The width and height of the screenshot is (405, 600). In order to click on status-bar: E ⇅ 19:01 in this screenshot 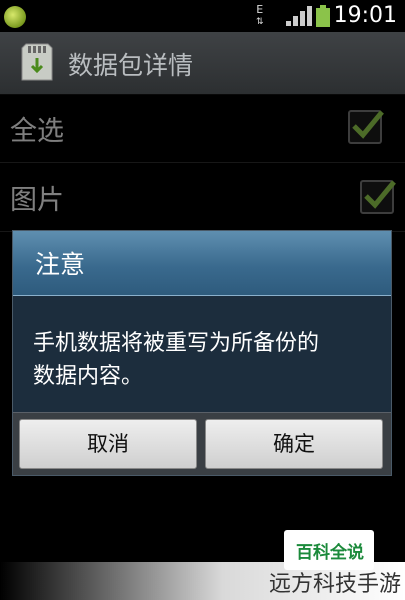, I will do `click(202, 16)`.